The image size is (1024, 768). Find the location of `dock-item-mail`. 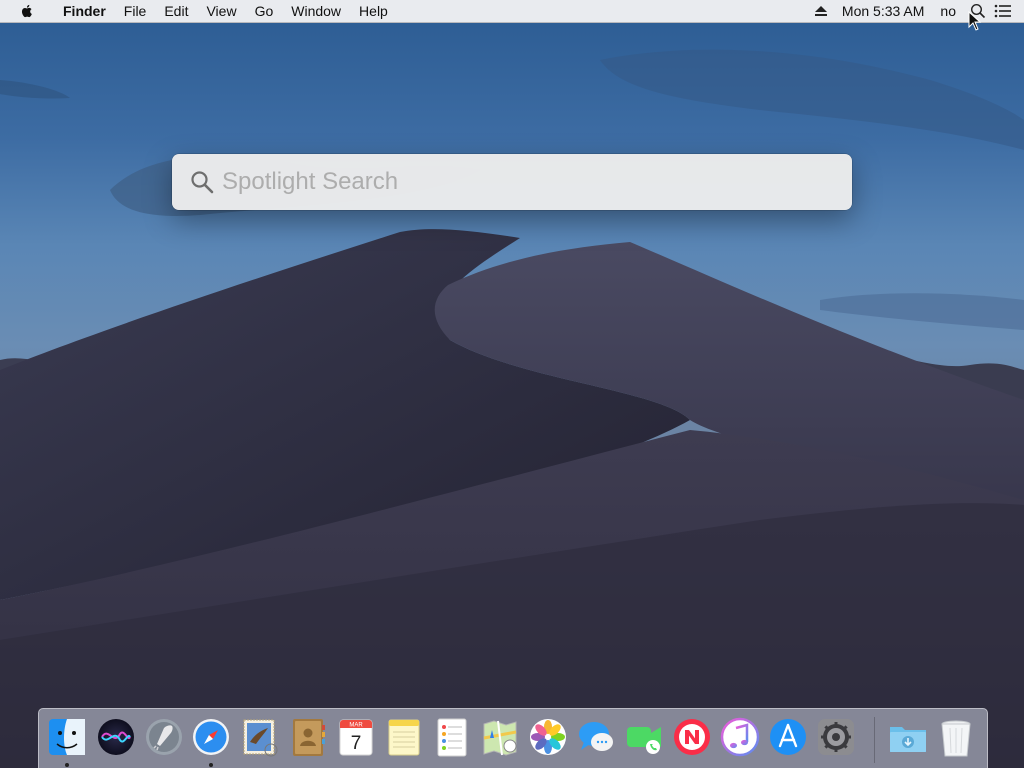

dock-item-mail is located at coordinates (260, 737).